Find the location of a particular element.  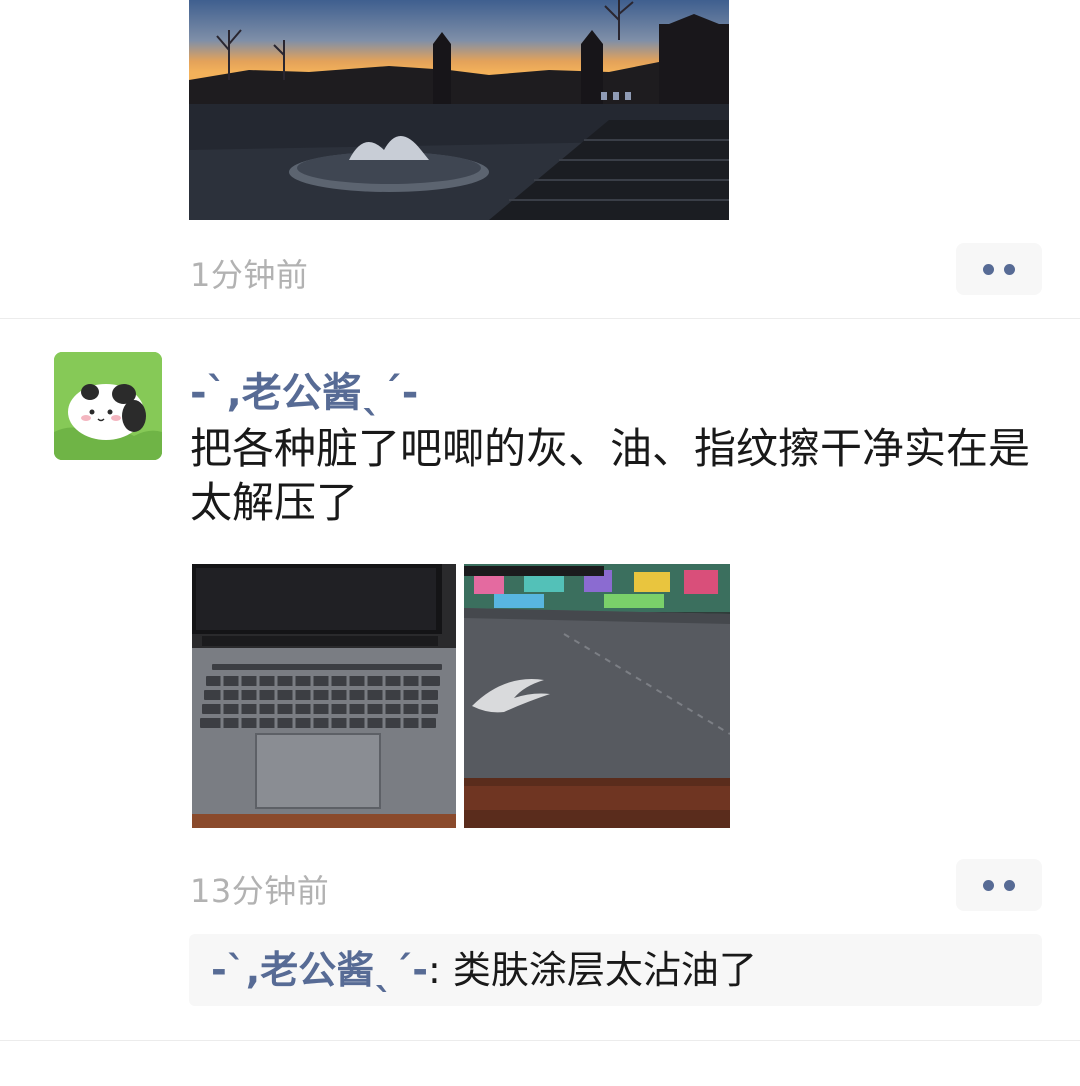

sunset-courtyard-image is located at coordinates (459, 110).